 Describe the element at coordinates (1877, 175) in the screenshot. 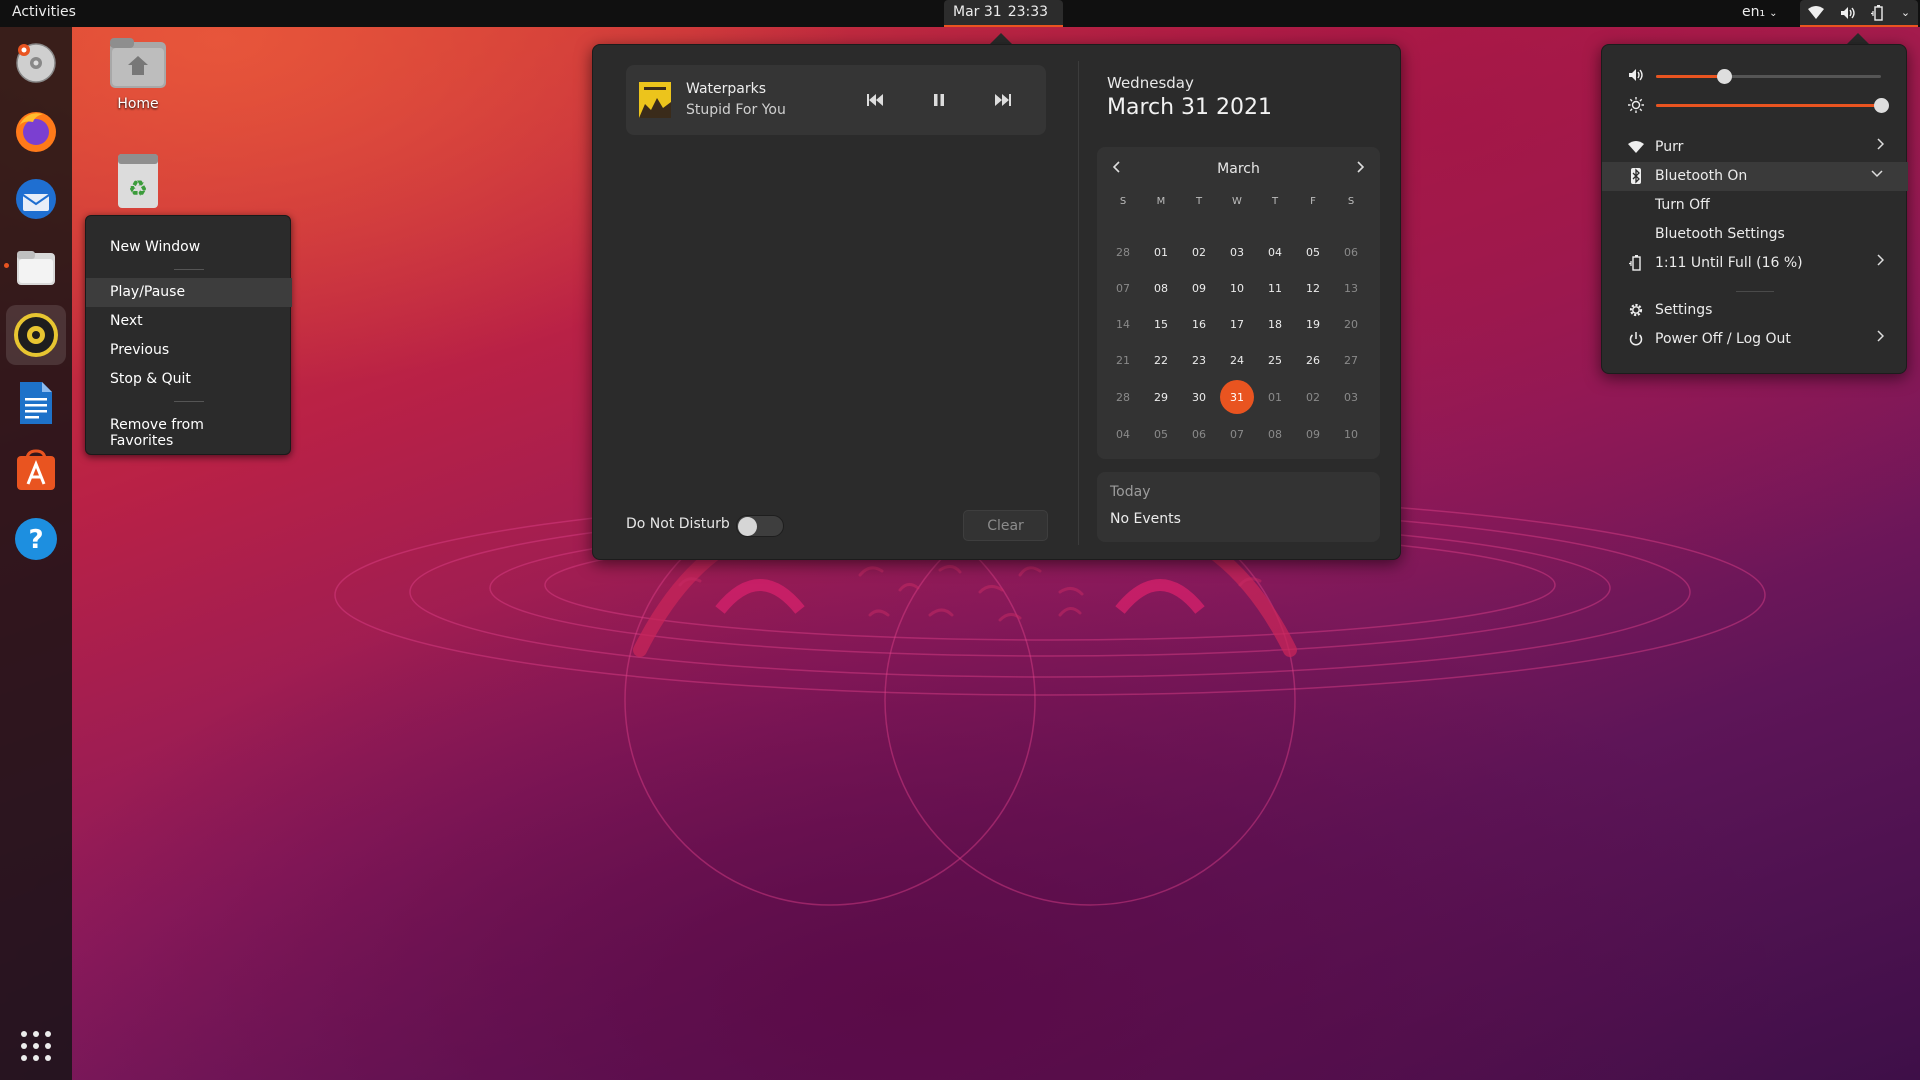

I see `chevron-down-icon` at that location.